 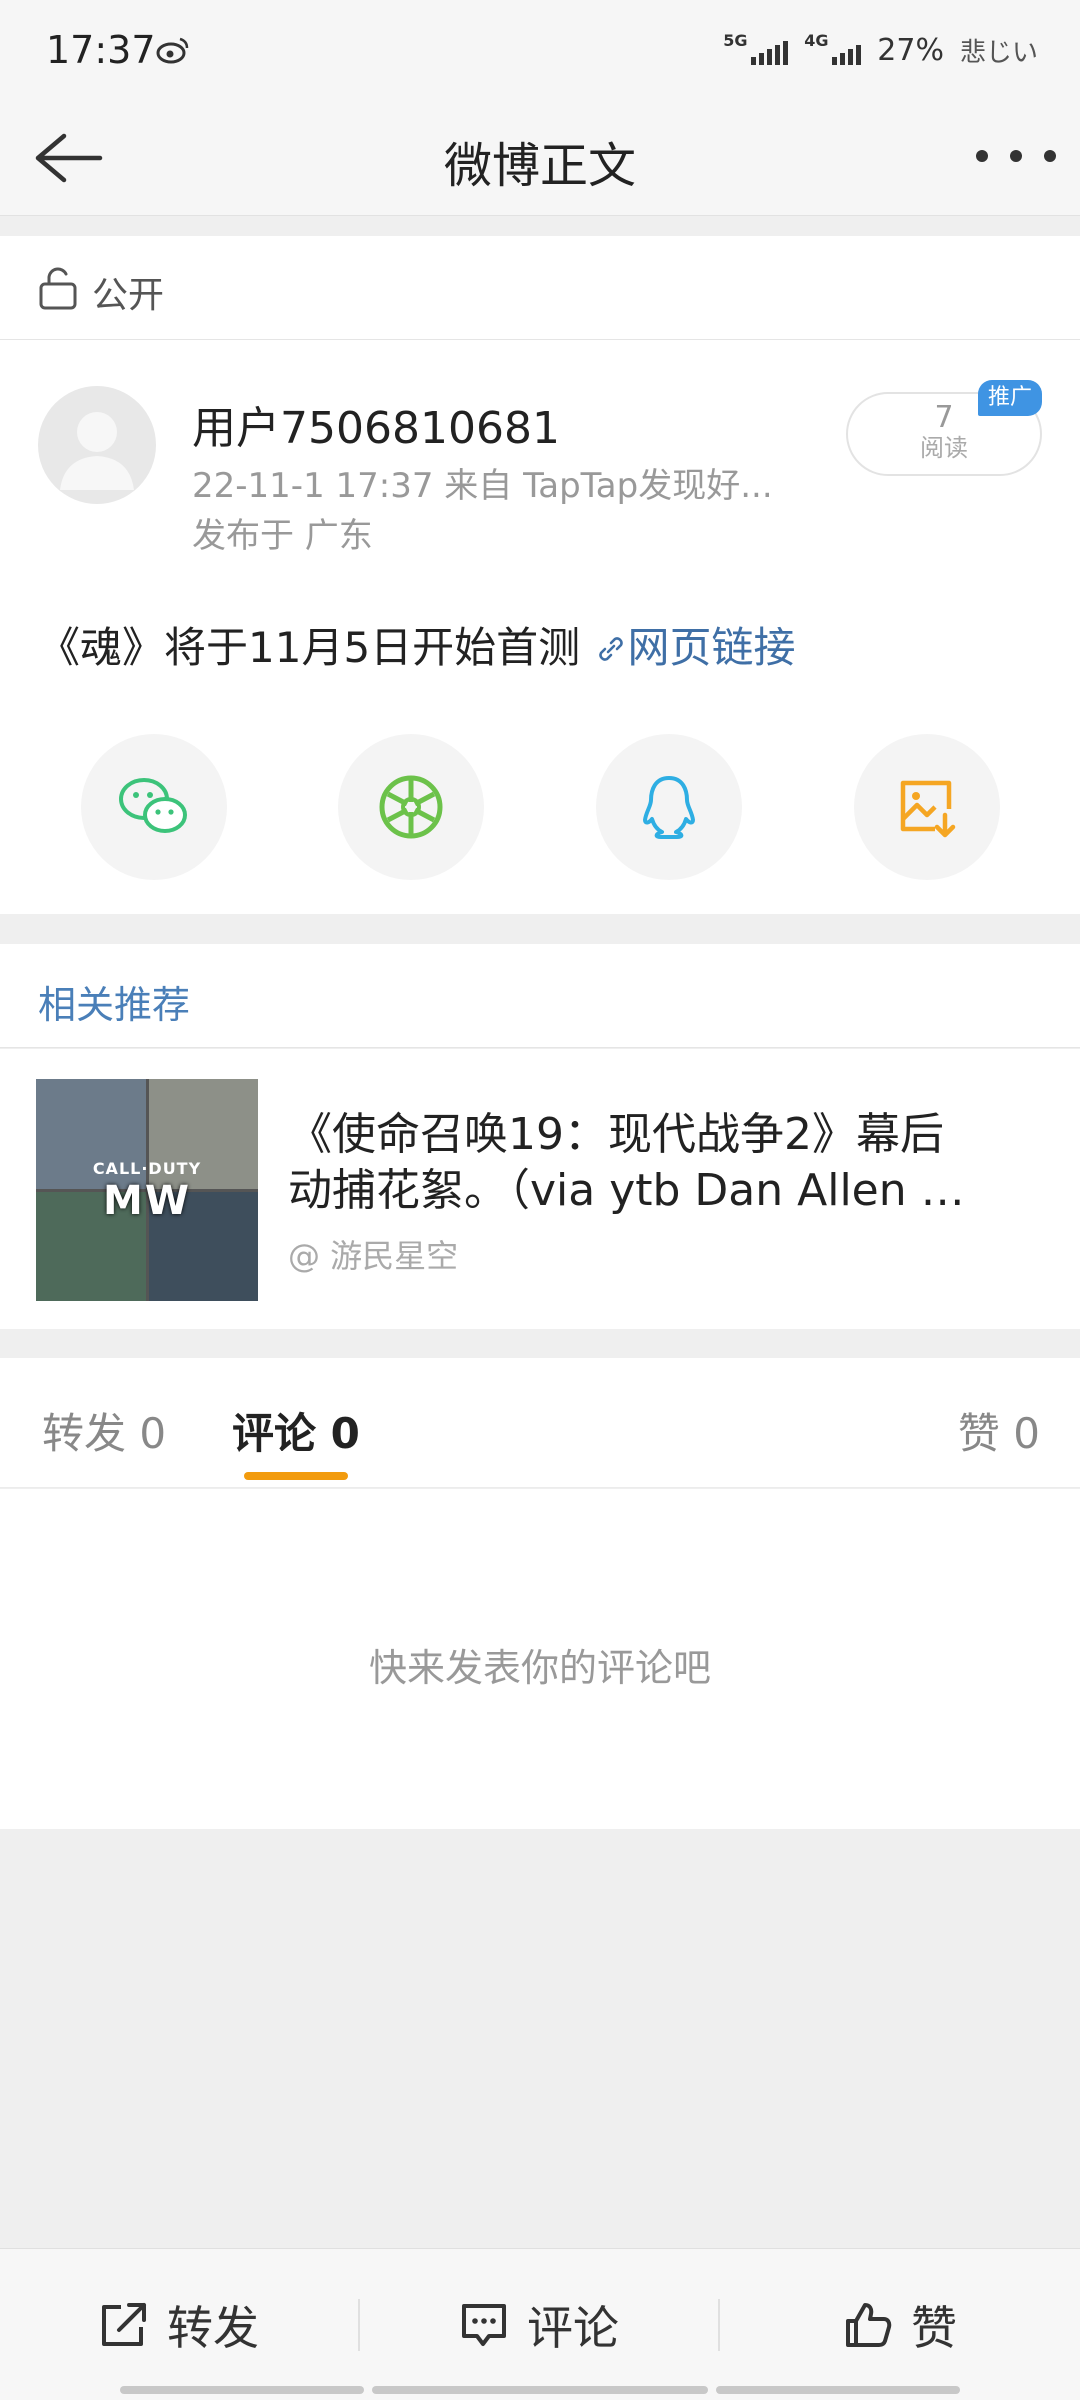 What do you see at coordinates (910, 50) in the screenshot?
I see `battery-level: 27%` at bounding box center [910, 50].